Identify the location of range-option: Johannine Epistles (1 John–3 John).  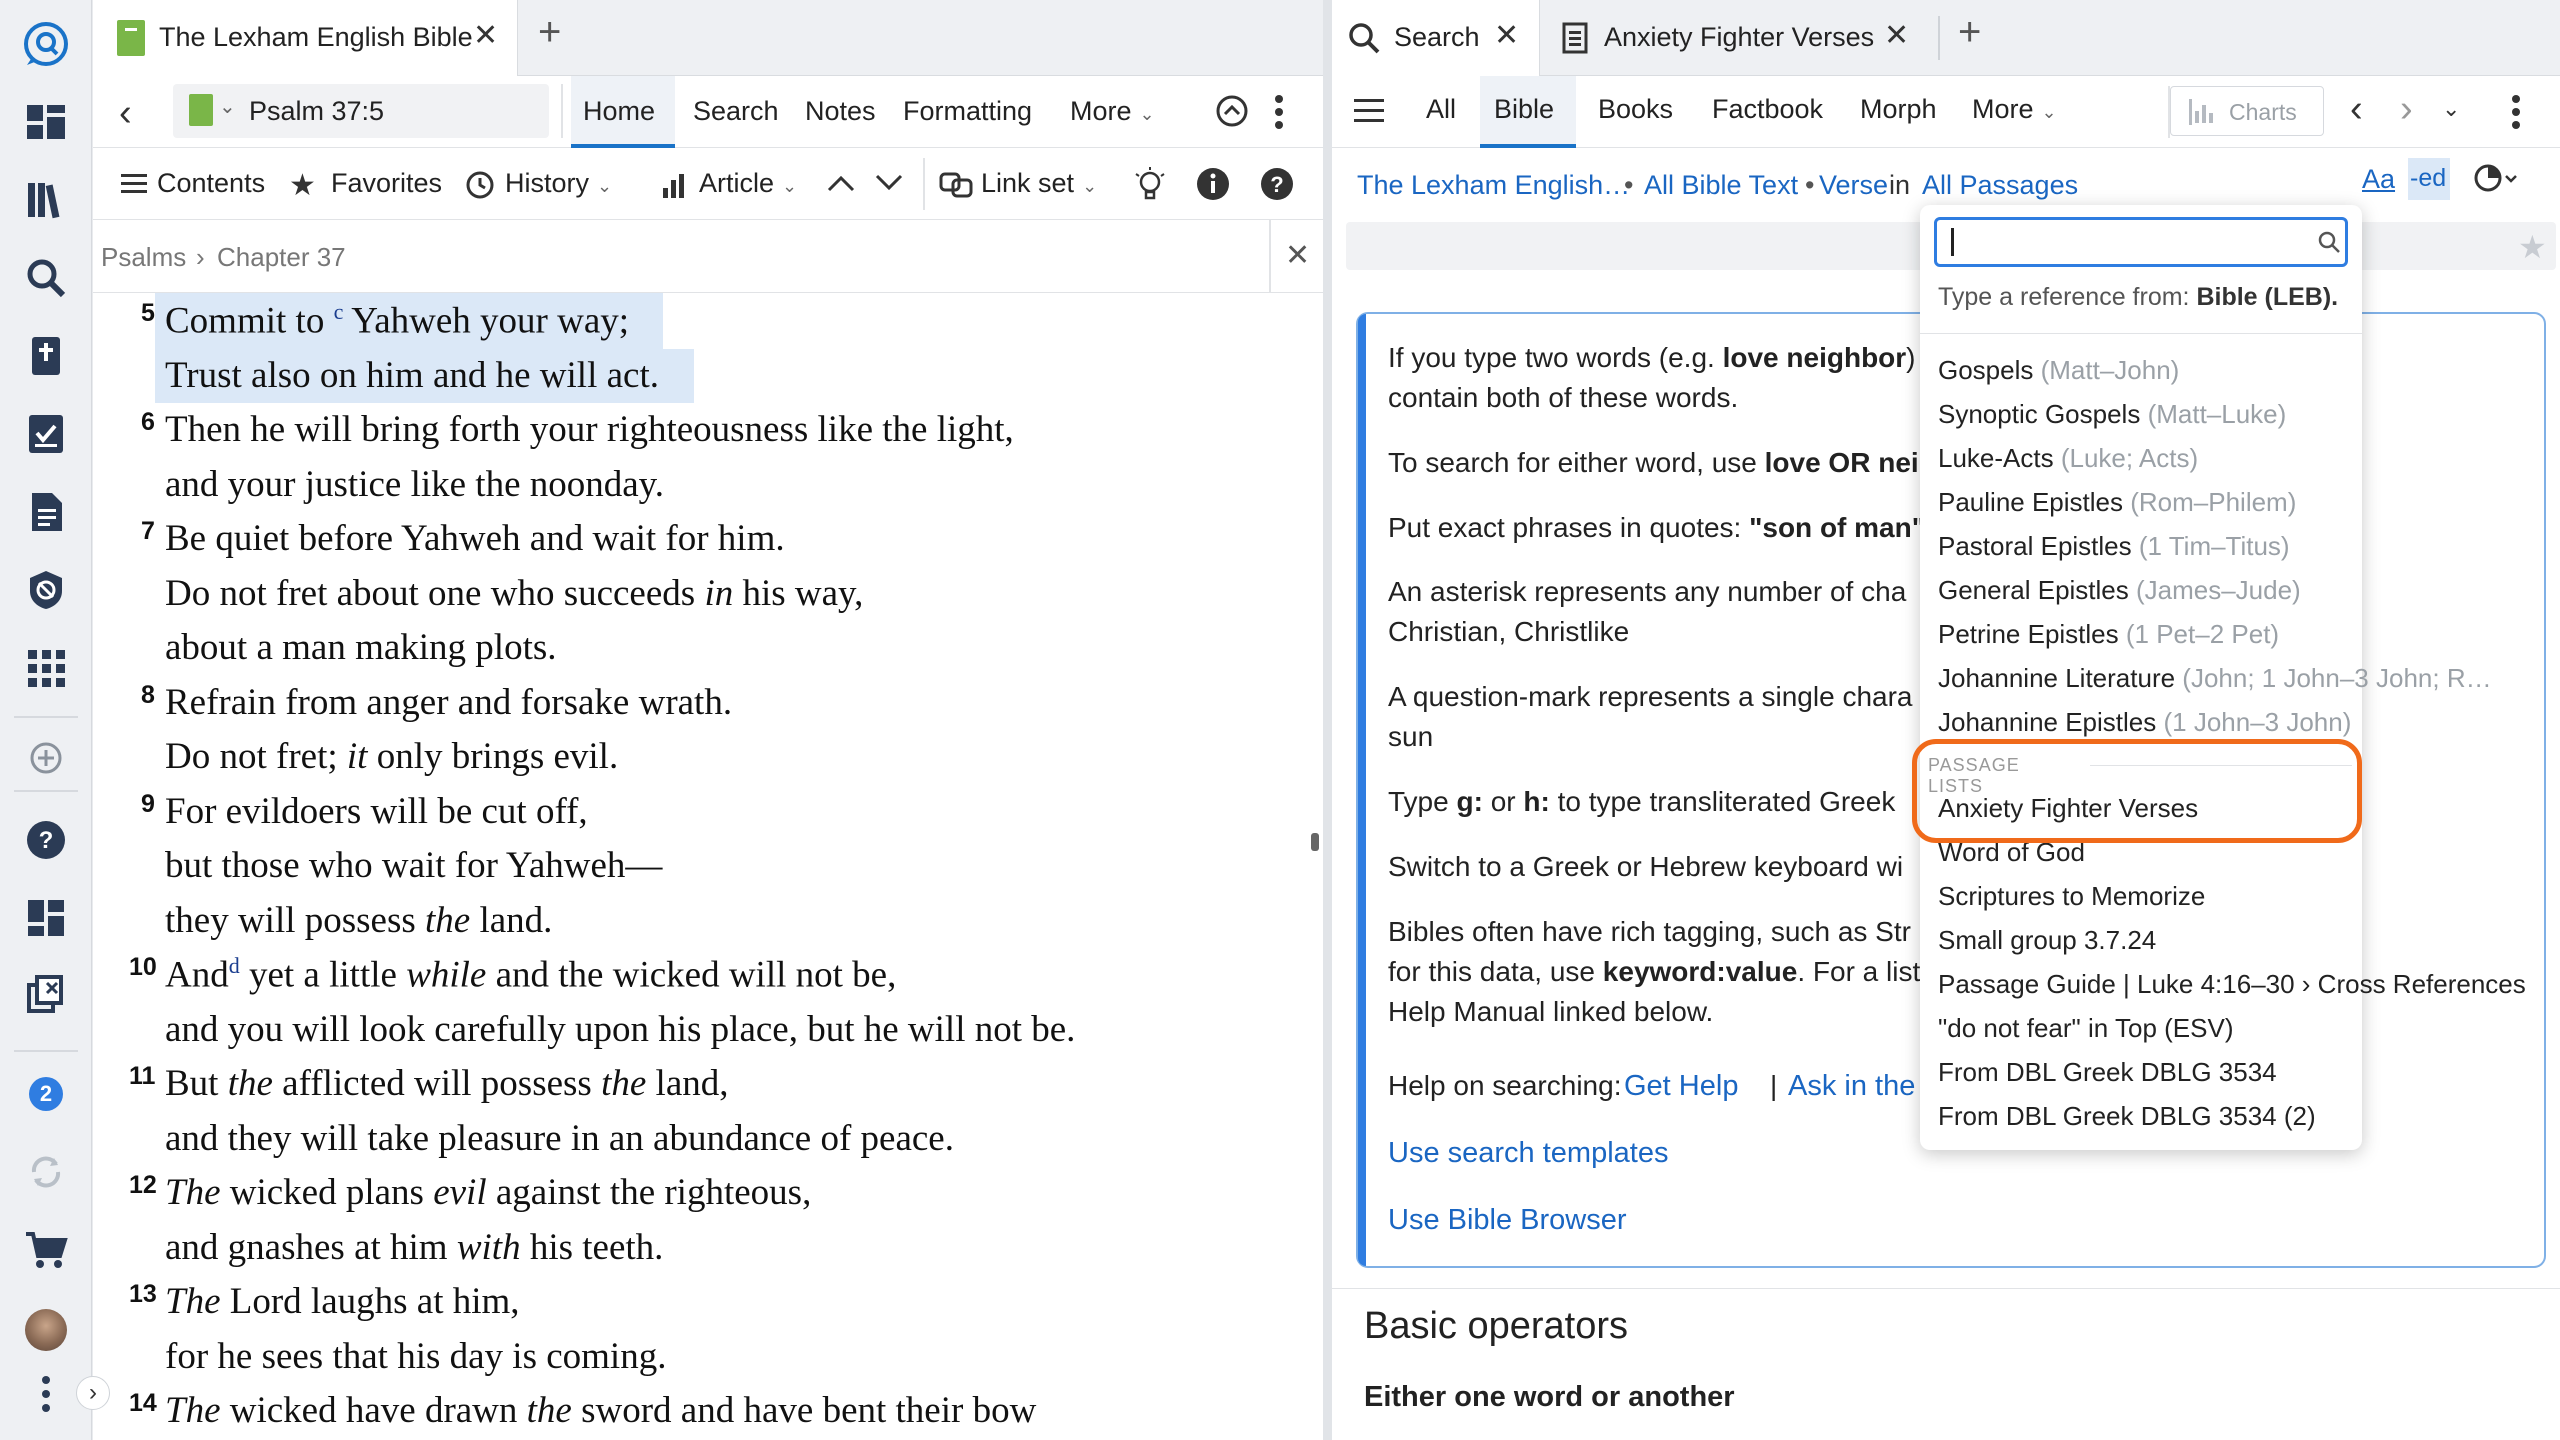
(2144, 722).